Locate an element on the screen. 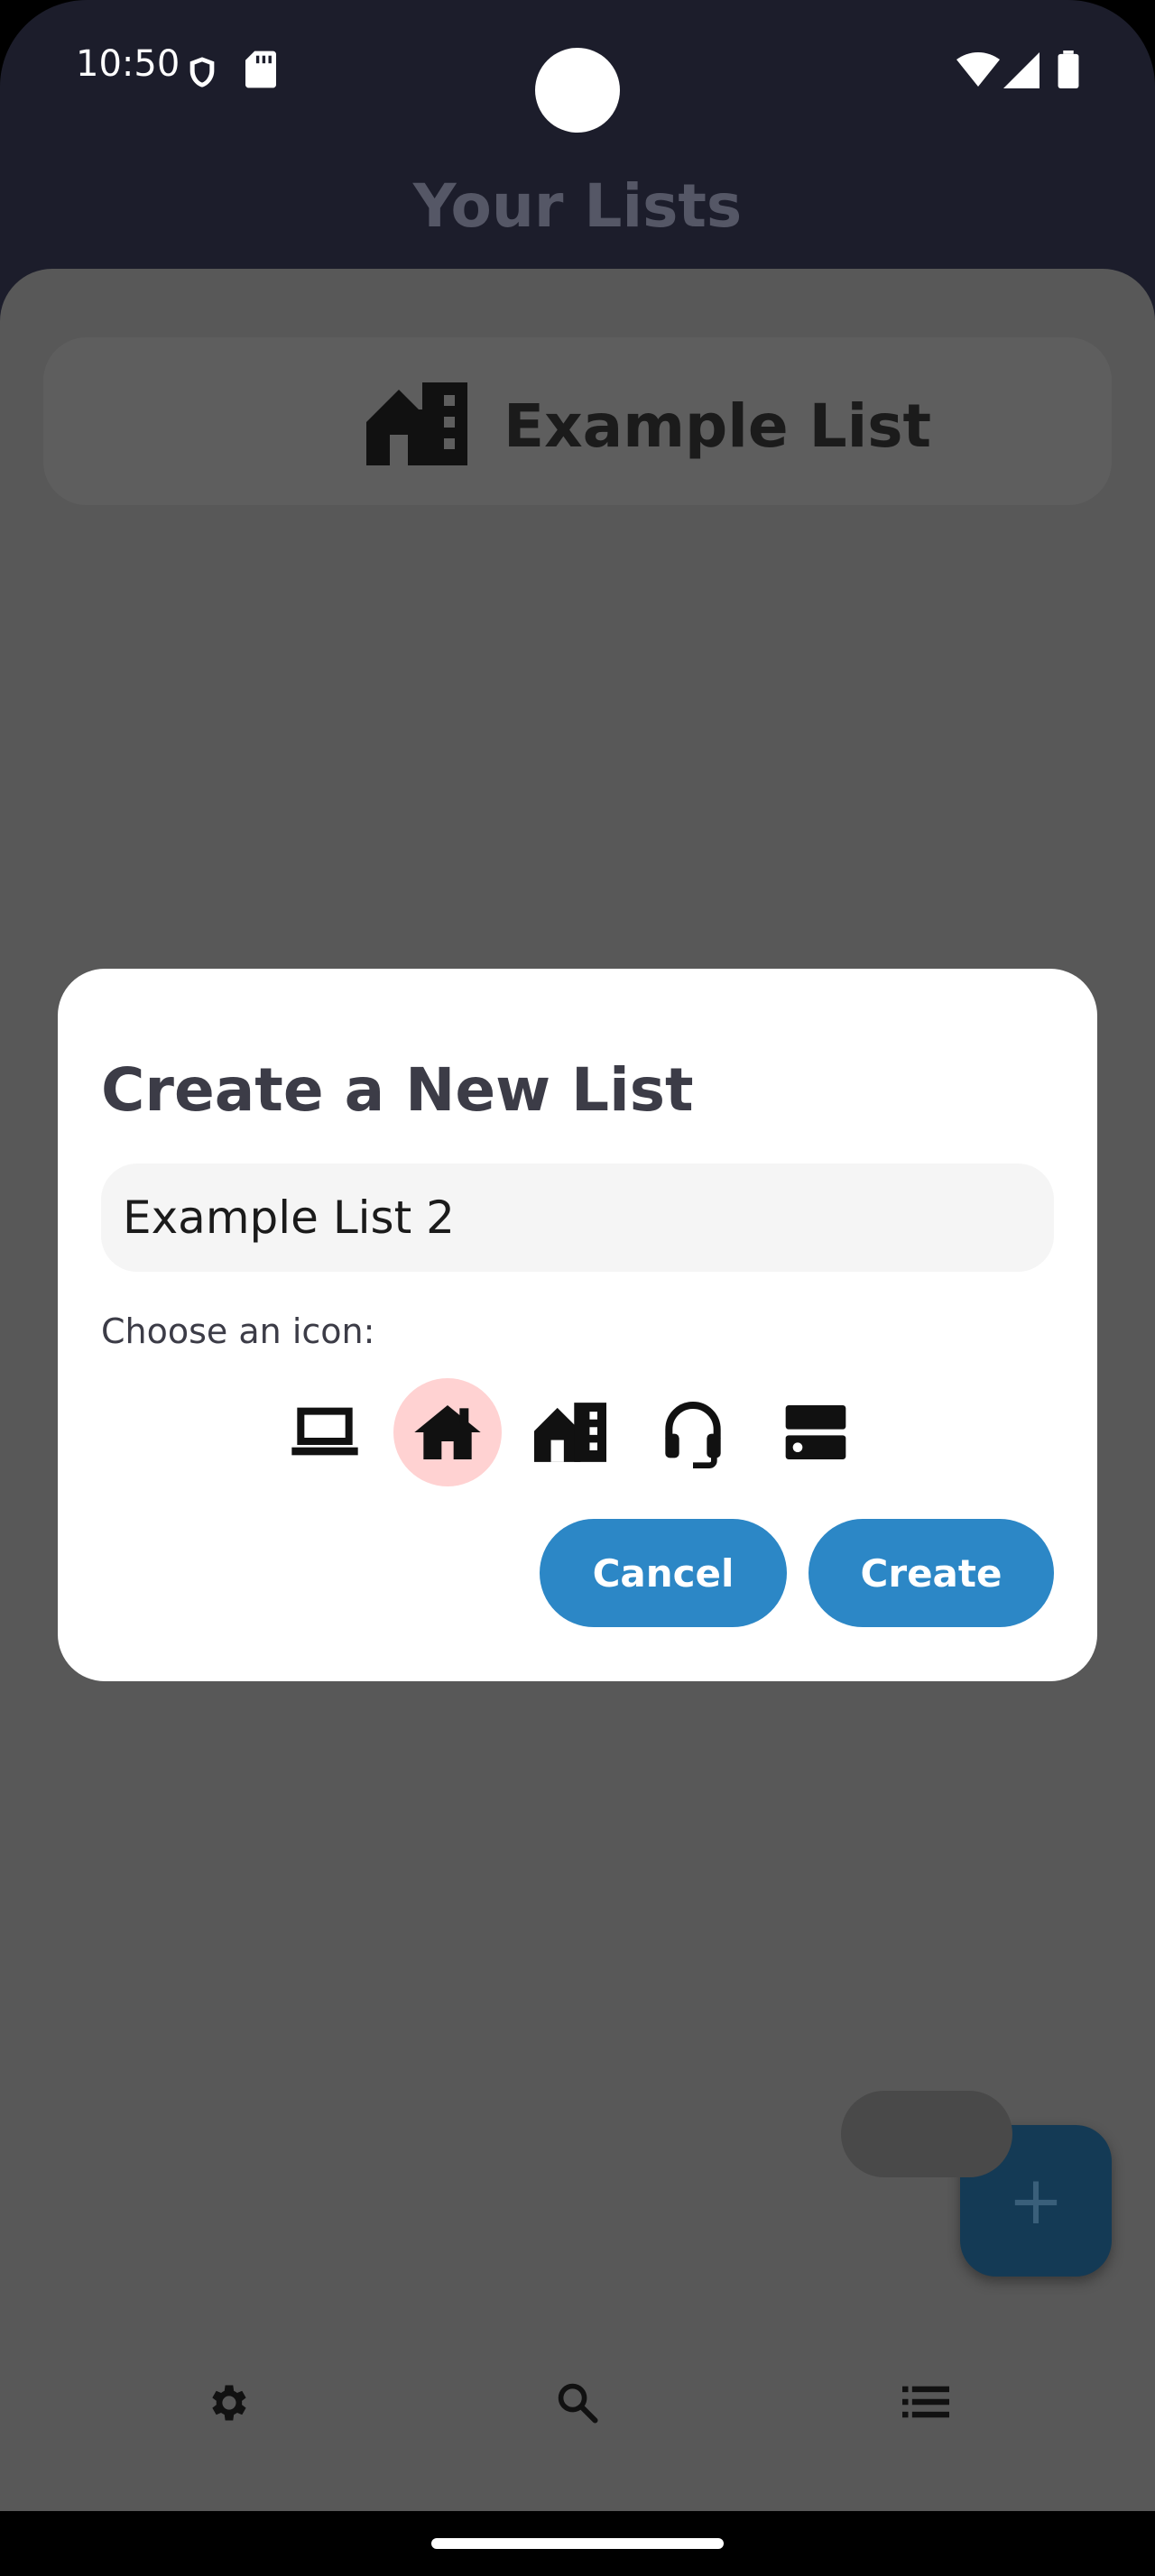 Image resolution: width=1155 pixels, height=2576 pixels. nav-active-indicator is located at coordinates (926, 2134).